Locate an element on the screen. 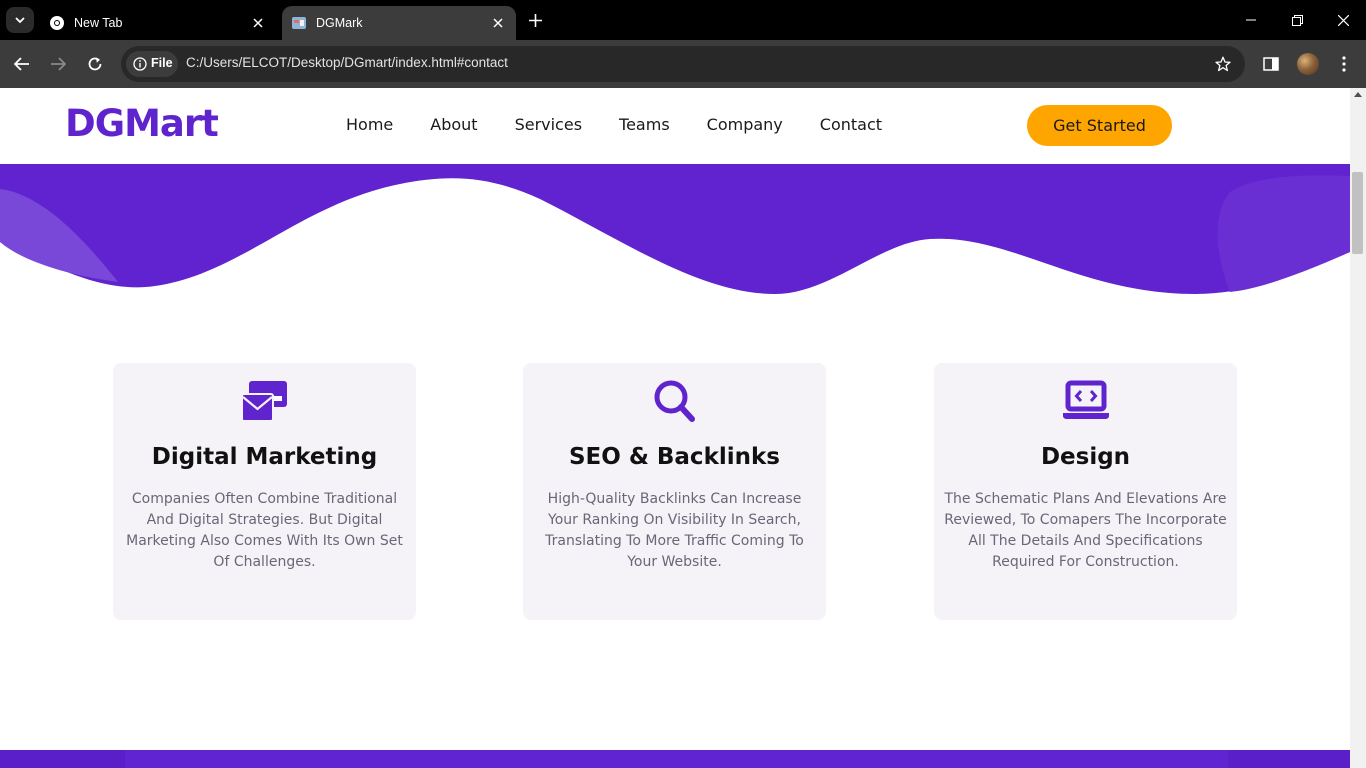 This screenshot has height=768, width=1366. browser-tab-strip: New Tab DGMark is located at coordinates (683, 20).